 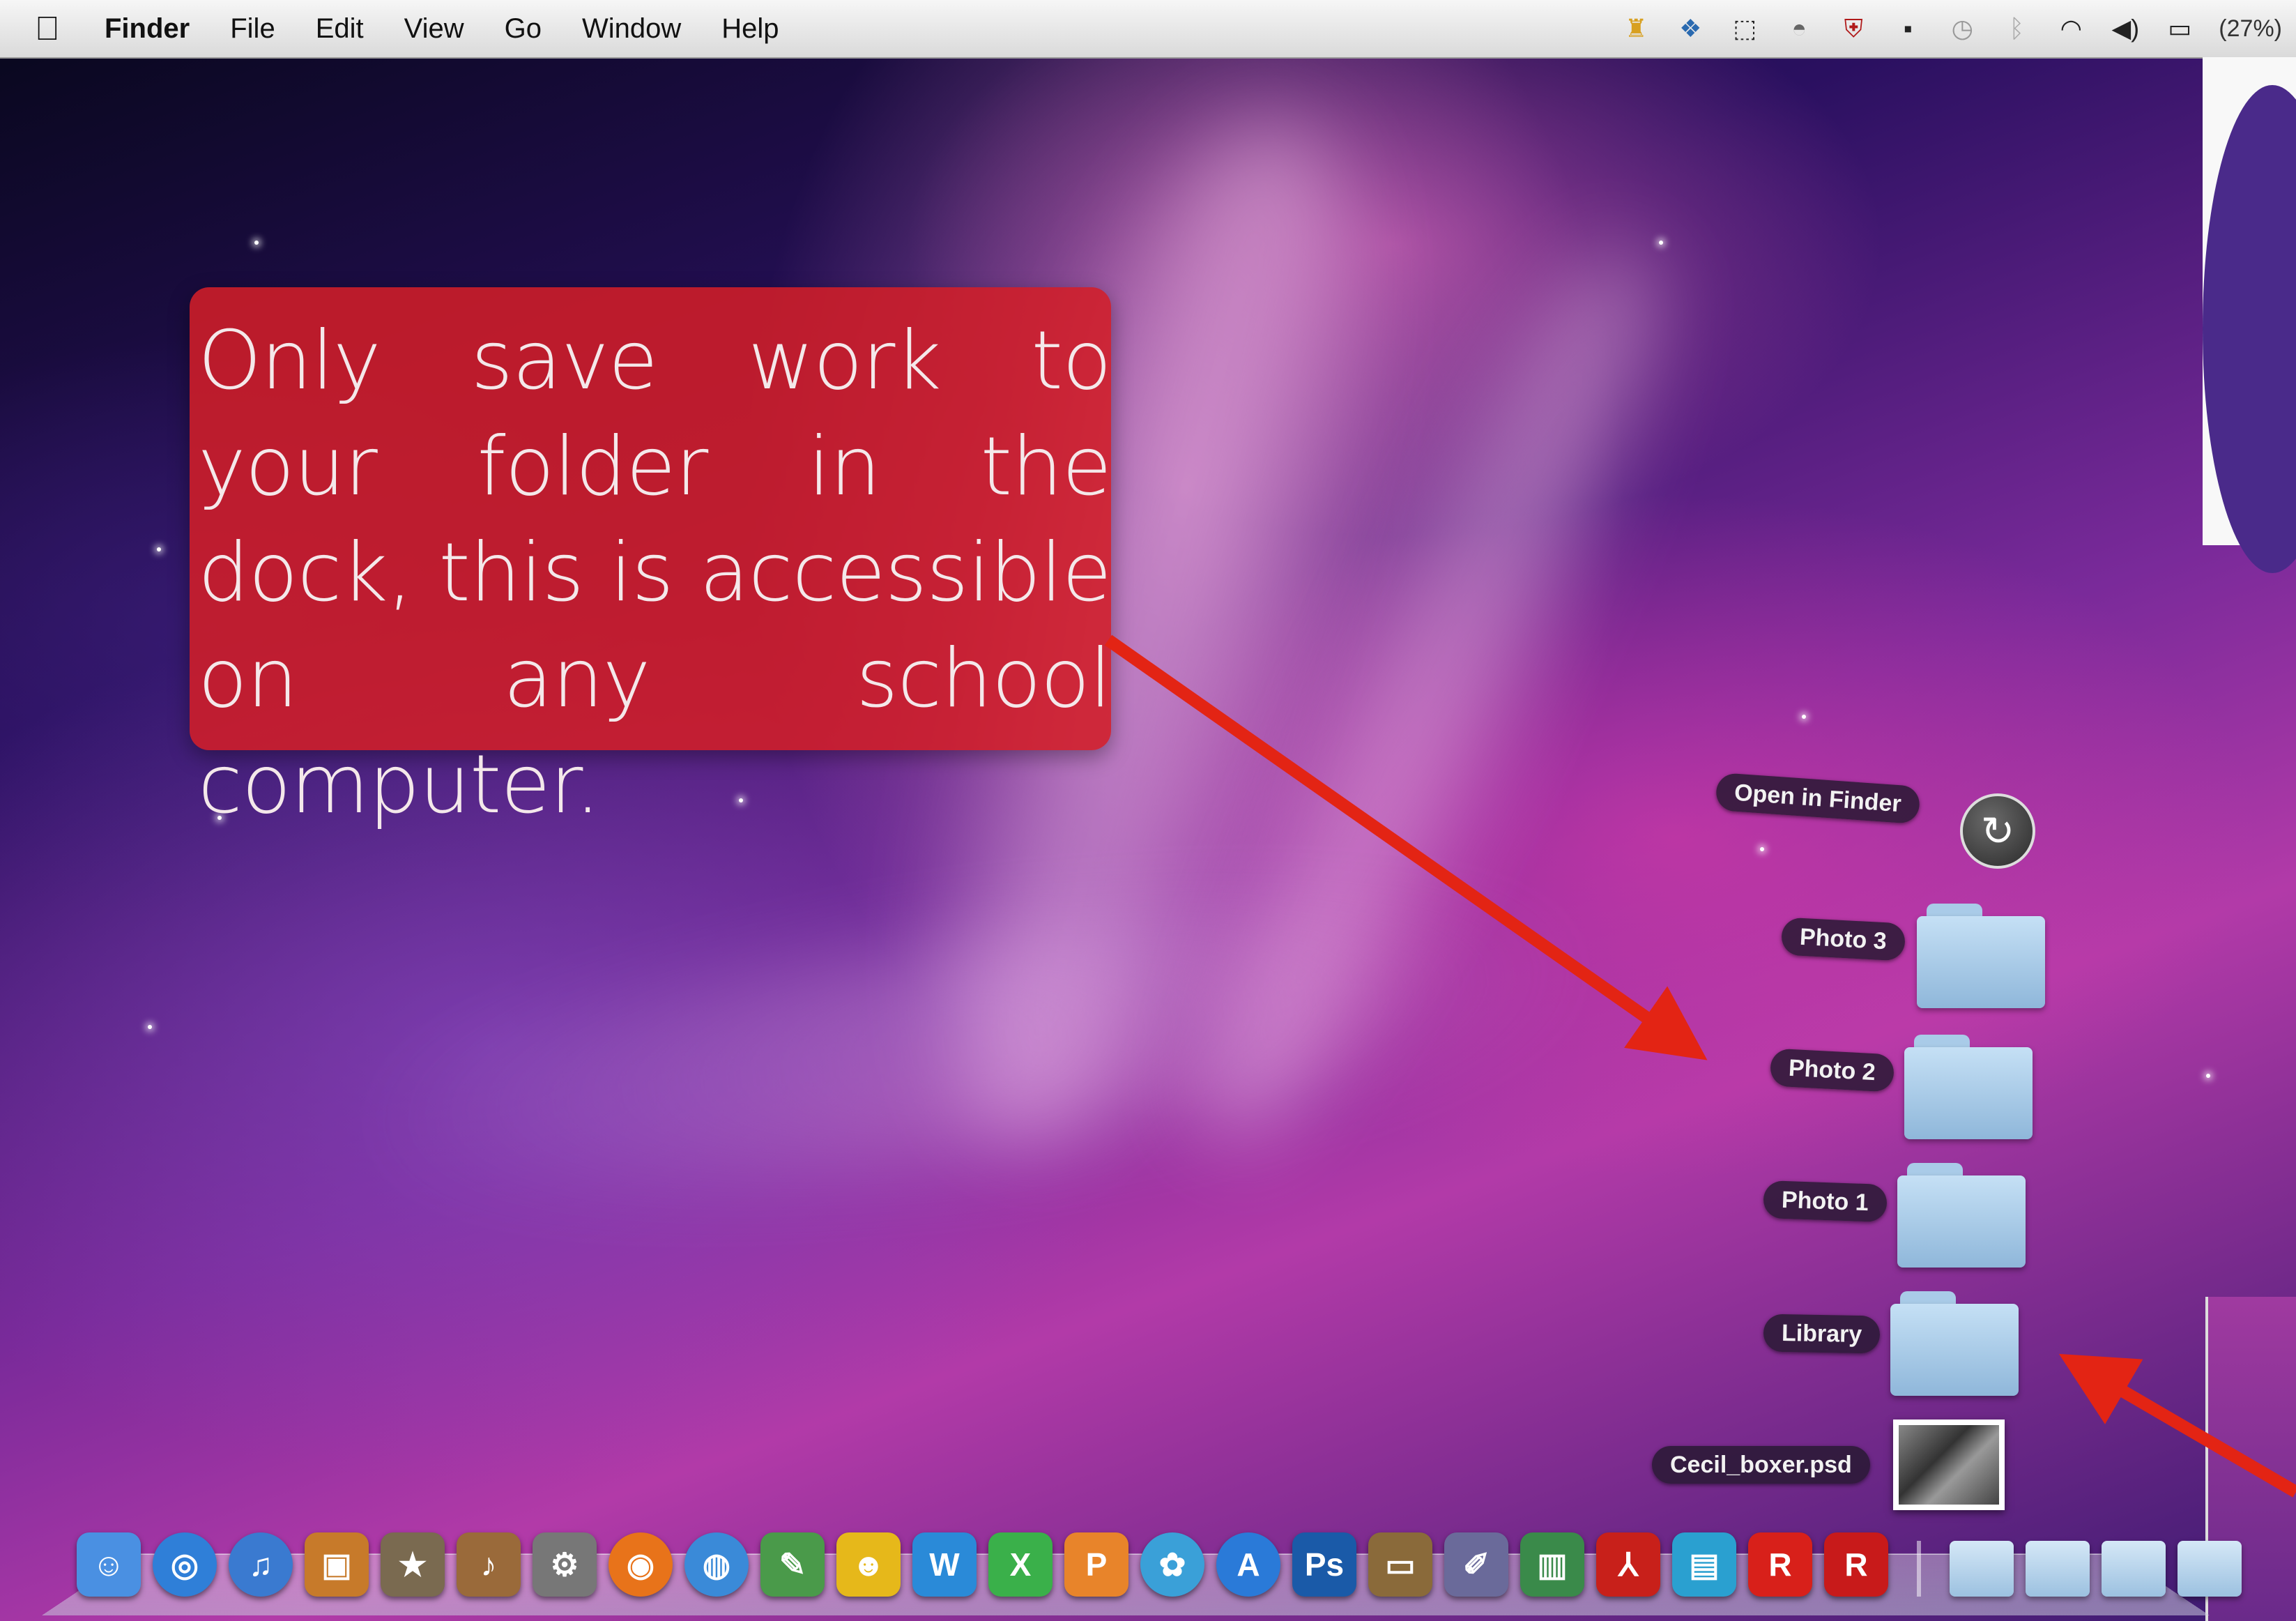 What do you see at coordinates (1406, 847) in the screenshot?
I see `arrow-to-photo-folder` at bounding box center [1406, 847].